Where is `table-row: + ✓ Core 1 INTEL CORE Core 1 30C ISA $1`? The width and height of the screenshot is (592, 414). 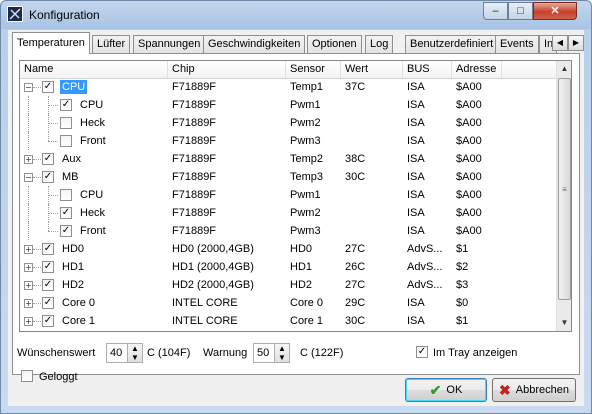
table-row: + ✓ Core 1 INTEL CORE Core 1 30C ISA $1 is located at coordinates (288, 321).